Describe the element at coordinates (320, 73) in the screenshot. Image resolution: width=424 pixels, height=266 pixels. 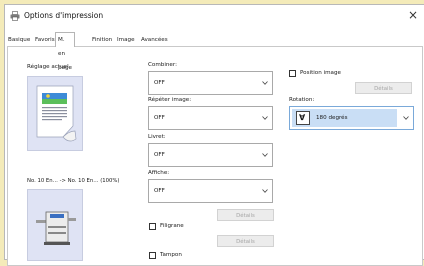
I see `image-position-label: Position image` at that location.